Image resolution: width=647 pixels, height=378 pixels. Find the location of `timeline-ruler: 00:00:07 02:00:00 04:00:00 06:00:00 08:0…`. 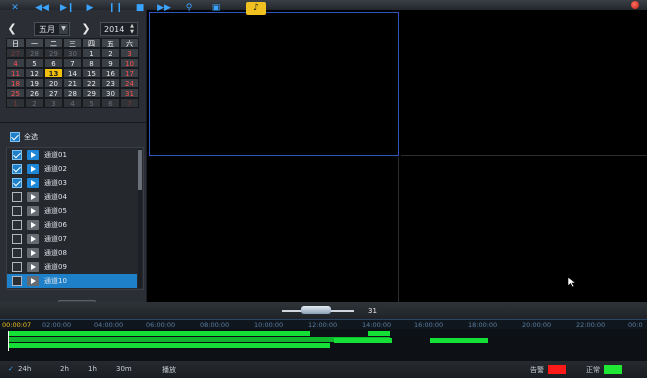

timeline-ruler: 00:00:07 02:00:00 04:00:00 06:00:00 08:0… is located at coordinates (323, 324).